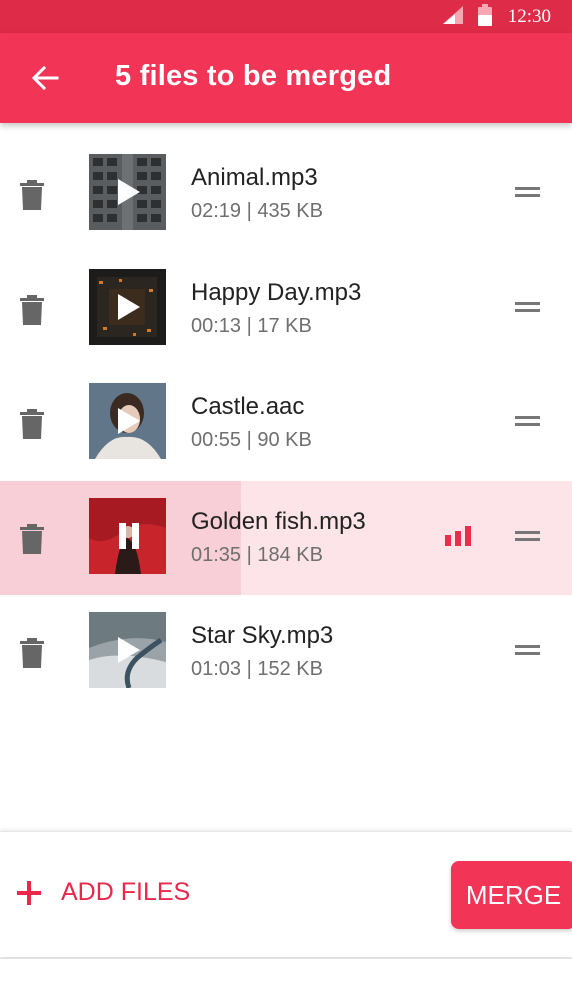 The image size is (572, 1007). I want to click on signal-icon, so click(453, 15).